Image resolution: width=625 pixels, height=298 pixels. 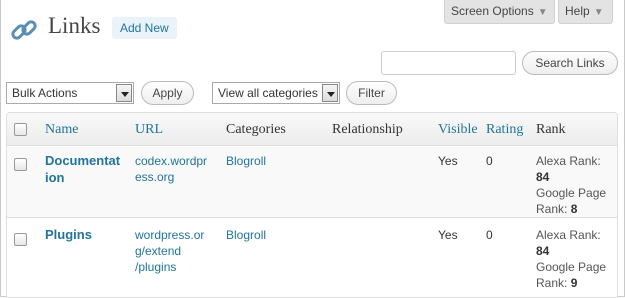 What do you see at coordinates (551, 129) in the screenshot?
I see `column-rank: Rank` at bounding box center [551, 129].